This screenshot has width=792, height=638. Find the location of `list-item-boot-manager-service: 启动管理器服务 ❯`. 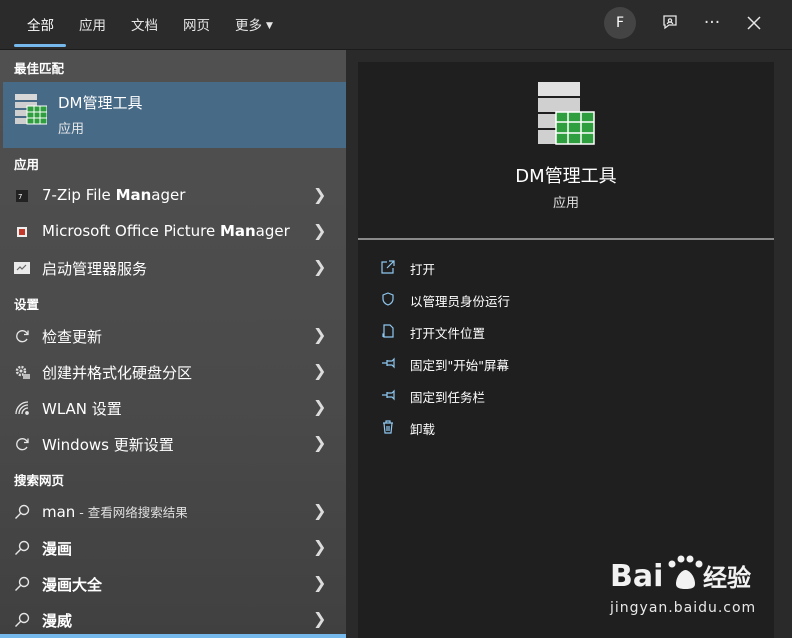

list-item-boot-manager-service: 启动管理器服务 ❯ is located at coordinates (173, 268).